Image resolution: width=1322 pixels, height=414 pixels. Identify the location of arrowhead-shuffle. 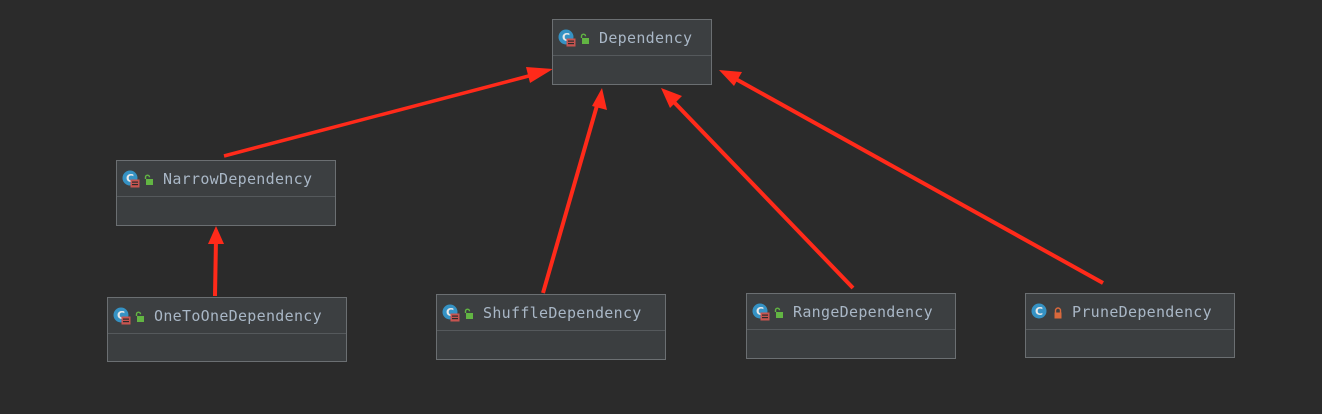
(599, 99).